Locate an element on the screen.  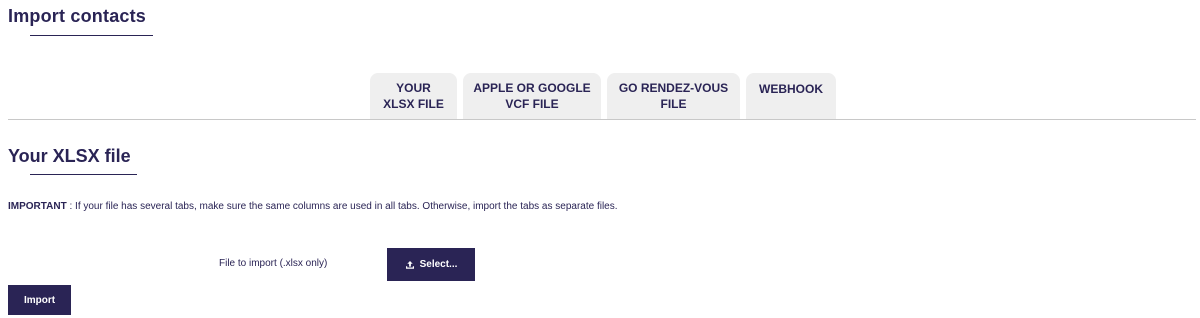
tab-webhook-label: WEBHOOK is located at coordinates (791, 89).